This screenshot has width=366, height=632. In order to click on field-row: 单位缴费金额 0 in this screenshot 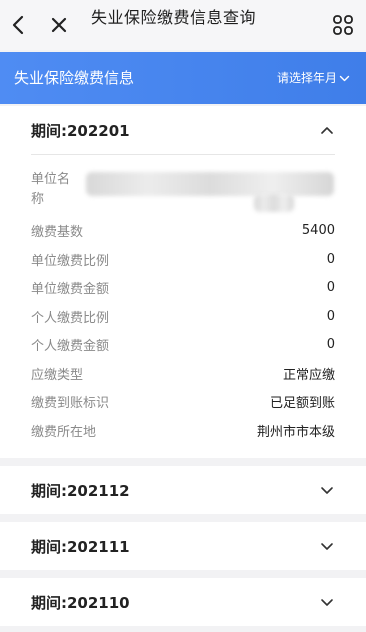, I will do `click(183, 287)`.